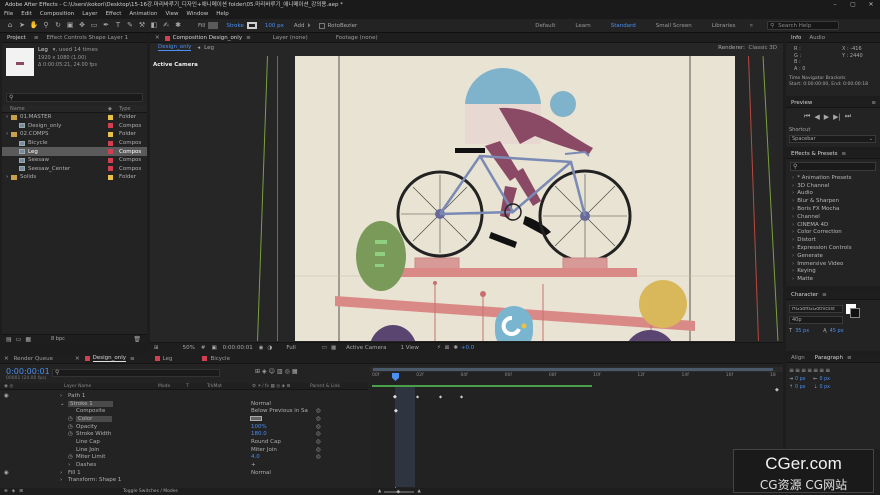  I want to click on time-ruler: 00f 02f 04f 06f 08f 10f 12f 14f 16f 18, so click(576, 378).